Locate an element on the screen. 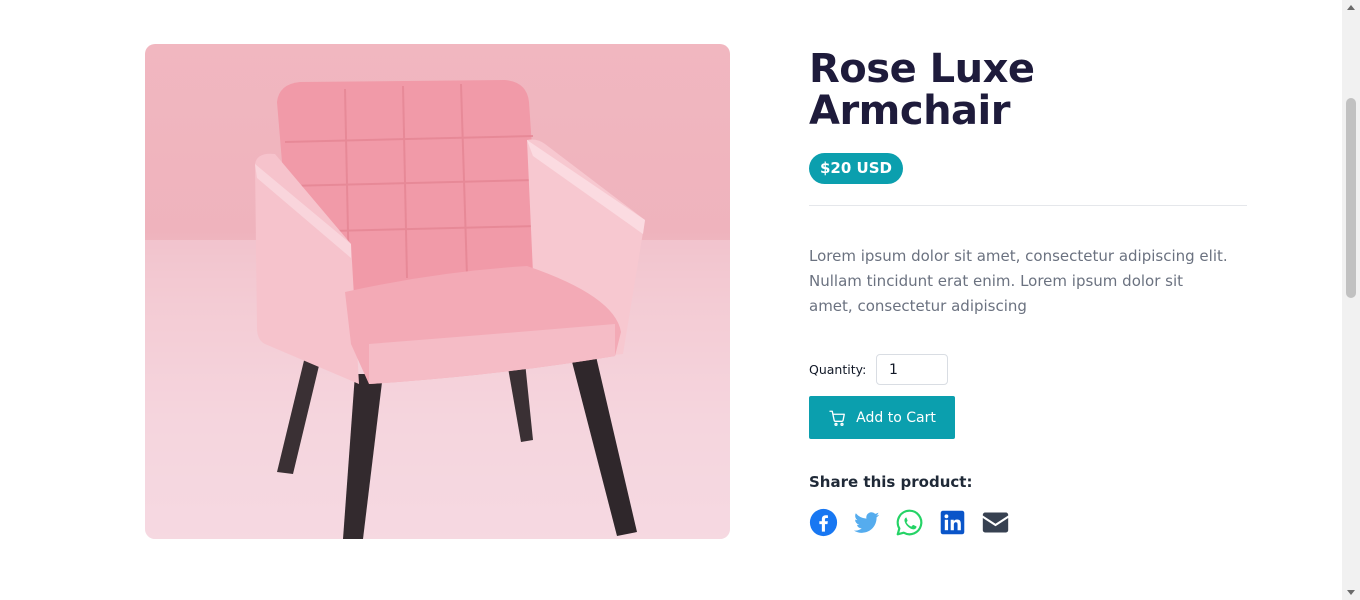 The image size is (1360, 600). quantity-input is located at coordinates (912, 369).